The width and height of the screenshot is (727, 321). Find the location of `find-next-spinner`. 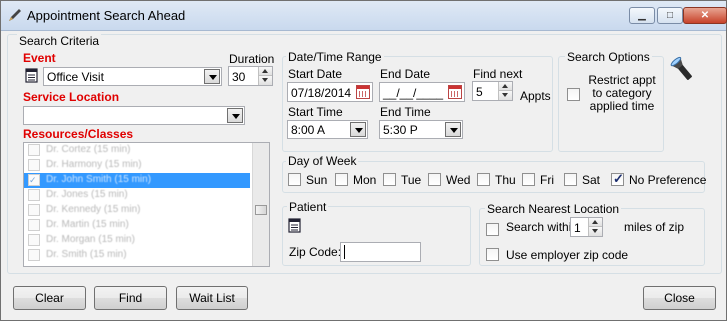

find-next-spinner is located at coordinates (505, 91).